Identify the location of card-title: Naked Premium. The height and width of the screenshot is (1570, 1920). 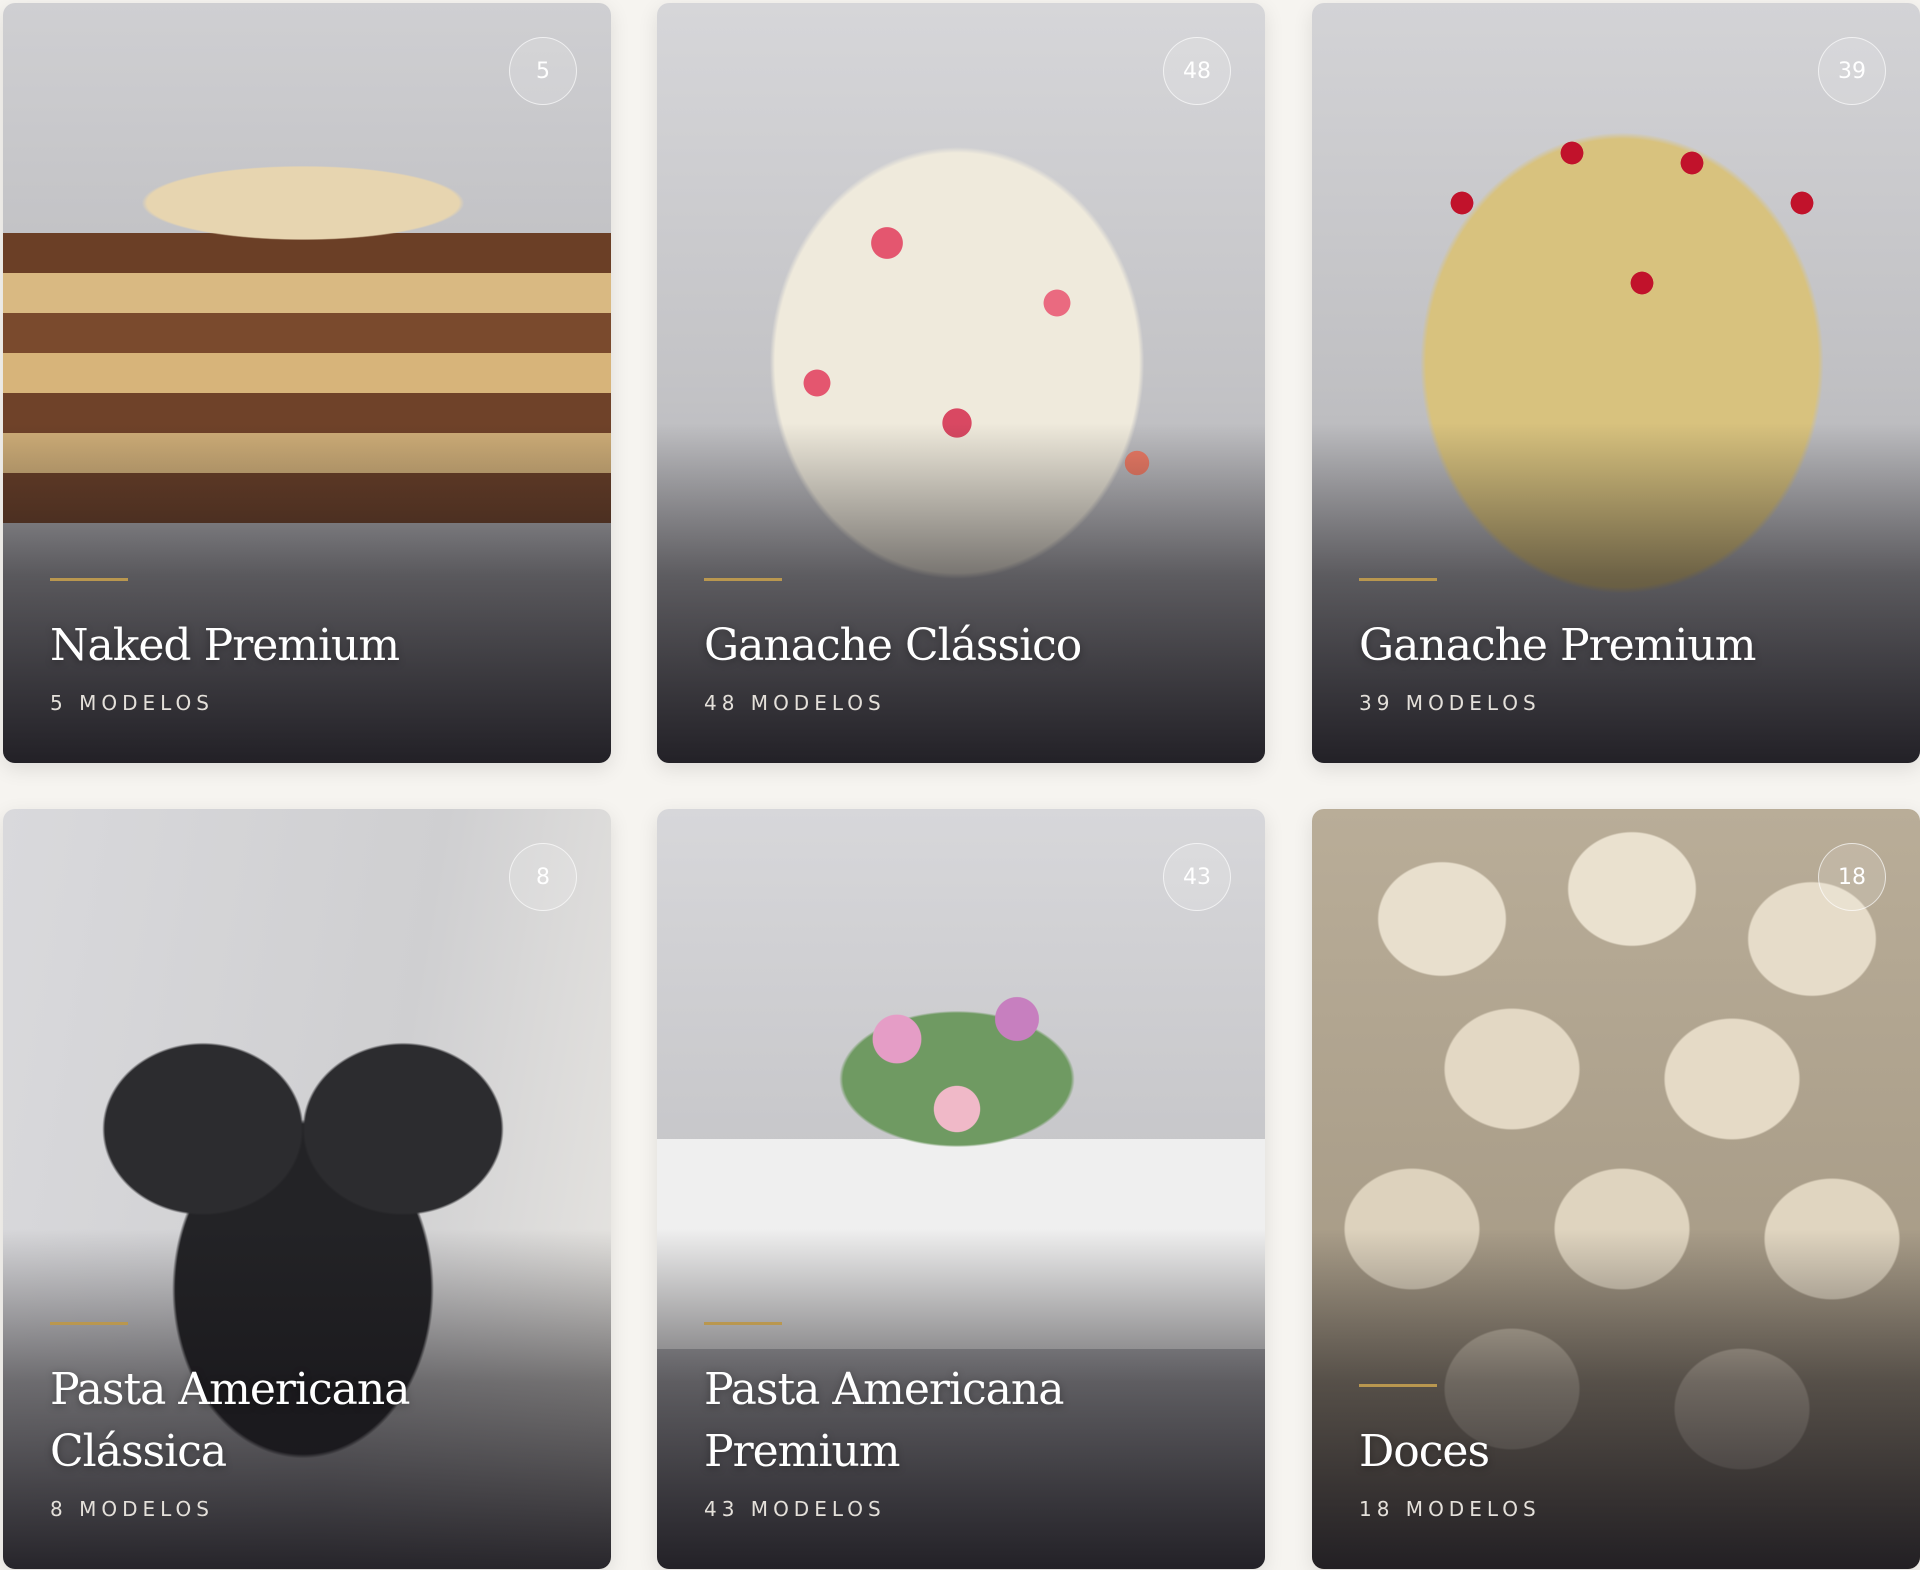
(225, 645).